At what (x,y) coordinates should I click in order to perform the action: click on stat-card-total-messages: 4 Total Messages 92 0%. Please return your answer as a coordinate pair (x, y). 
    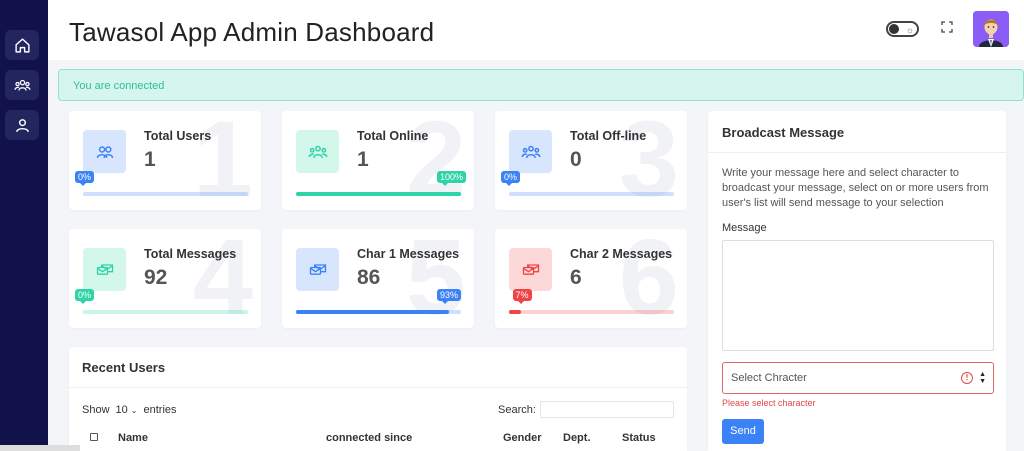
    Looking at the image, I should click on (165, 278).